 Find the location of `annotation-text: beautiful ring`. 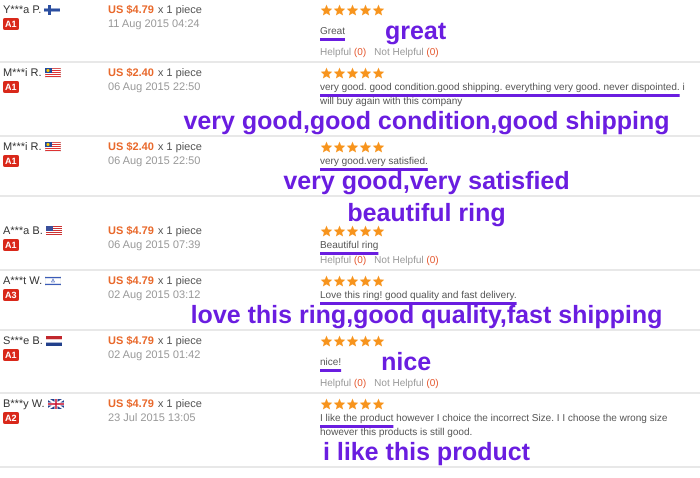

annotation-text: beautiful ring is located at coordinates (426, 213).